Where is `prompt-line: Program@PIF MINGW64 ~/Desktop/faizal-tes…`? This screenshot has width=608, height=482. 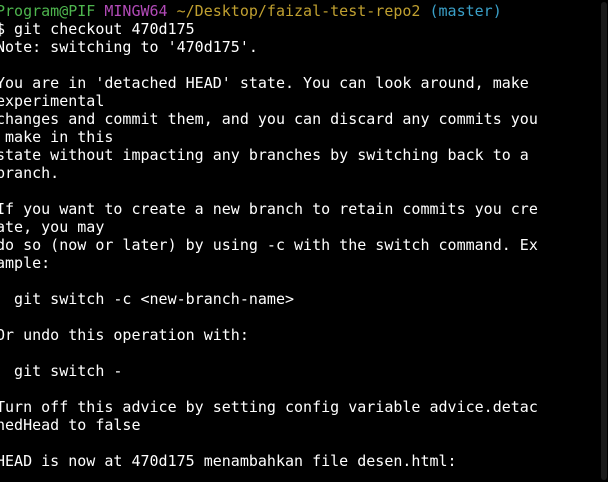 prompt-line: Program@PIF MINGW64 ~/Desktop/faizal-tes… is located at coordinates (251, 11).